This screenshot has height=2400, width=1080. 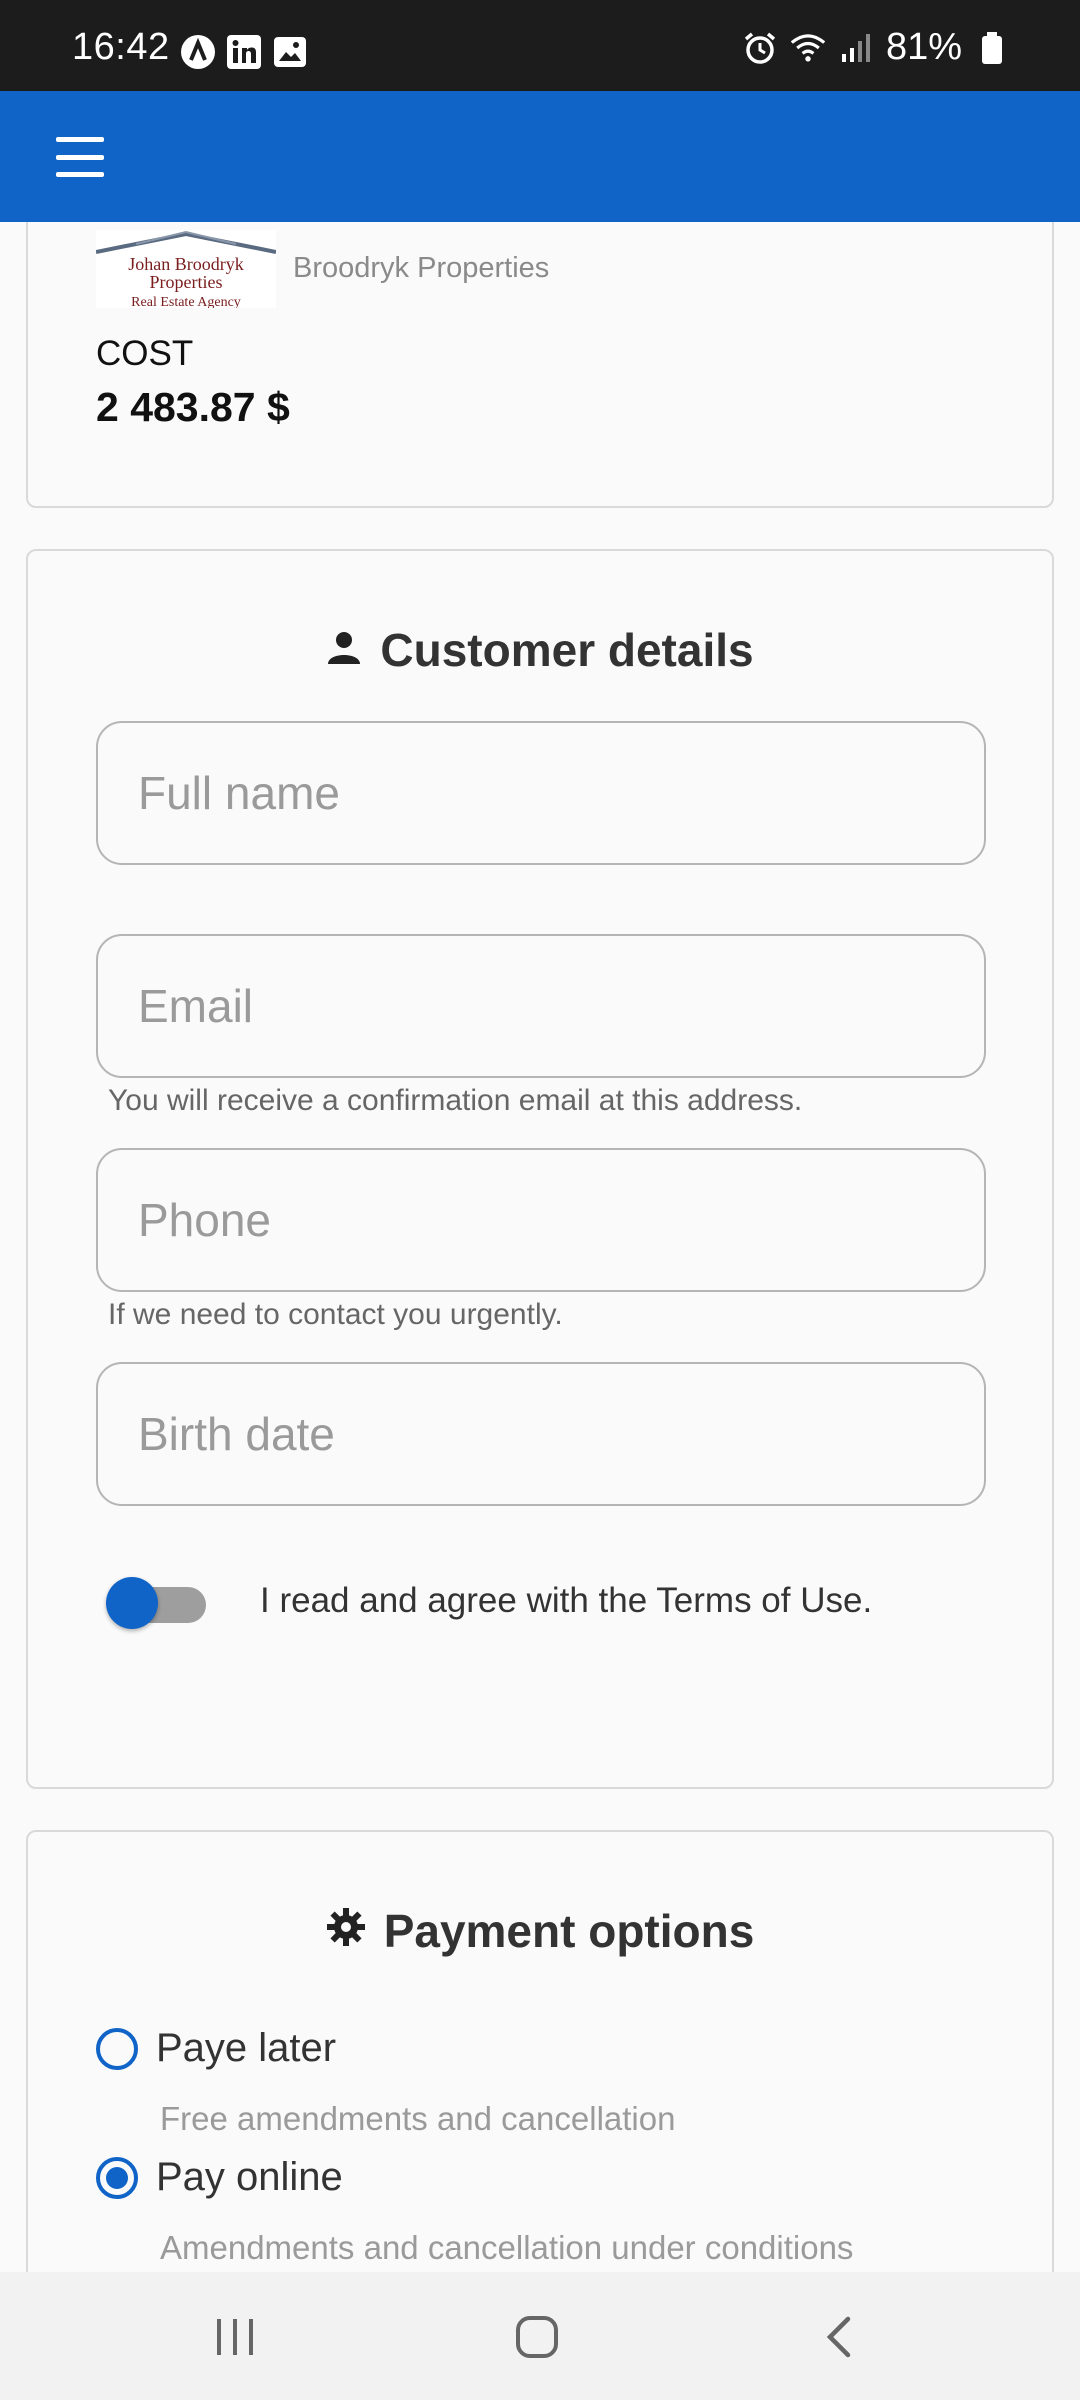 I want to click on radio-pay-later: Paye later, so click(x=216, y=2048).